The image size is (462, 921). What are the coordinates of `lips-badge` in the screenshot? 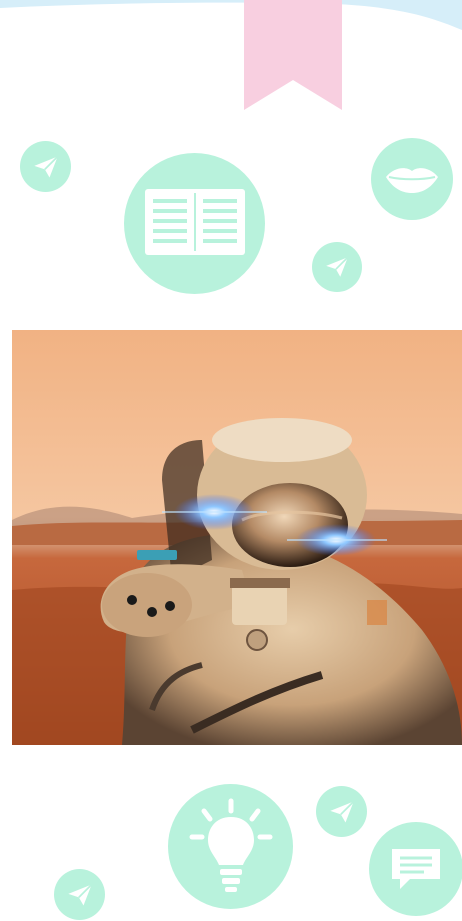 It's located at (412, 179).